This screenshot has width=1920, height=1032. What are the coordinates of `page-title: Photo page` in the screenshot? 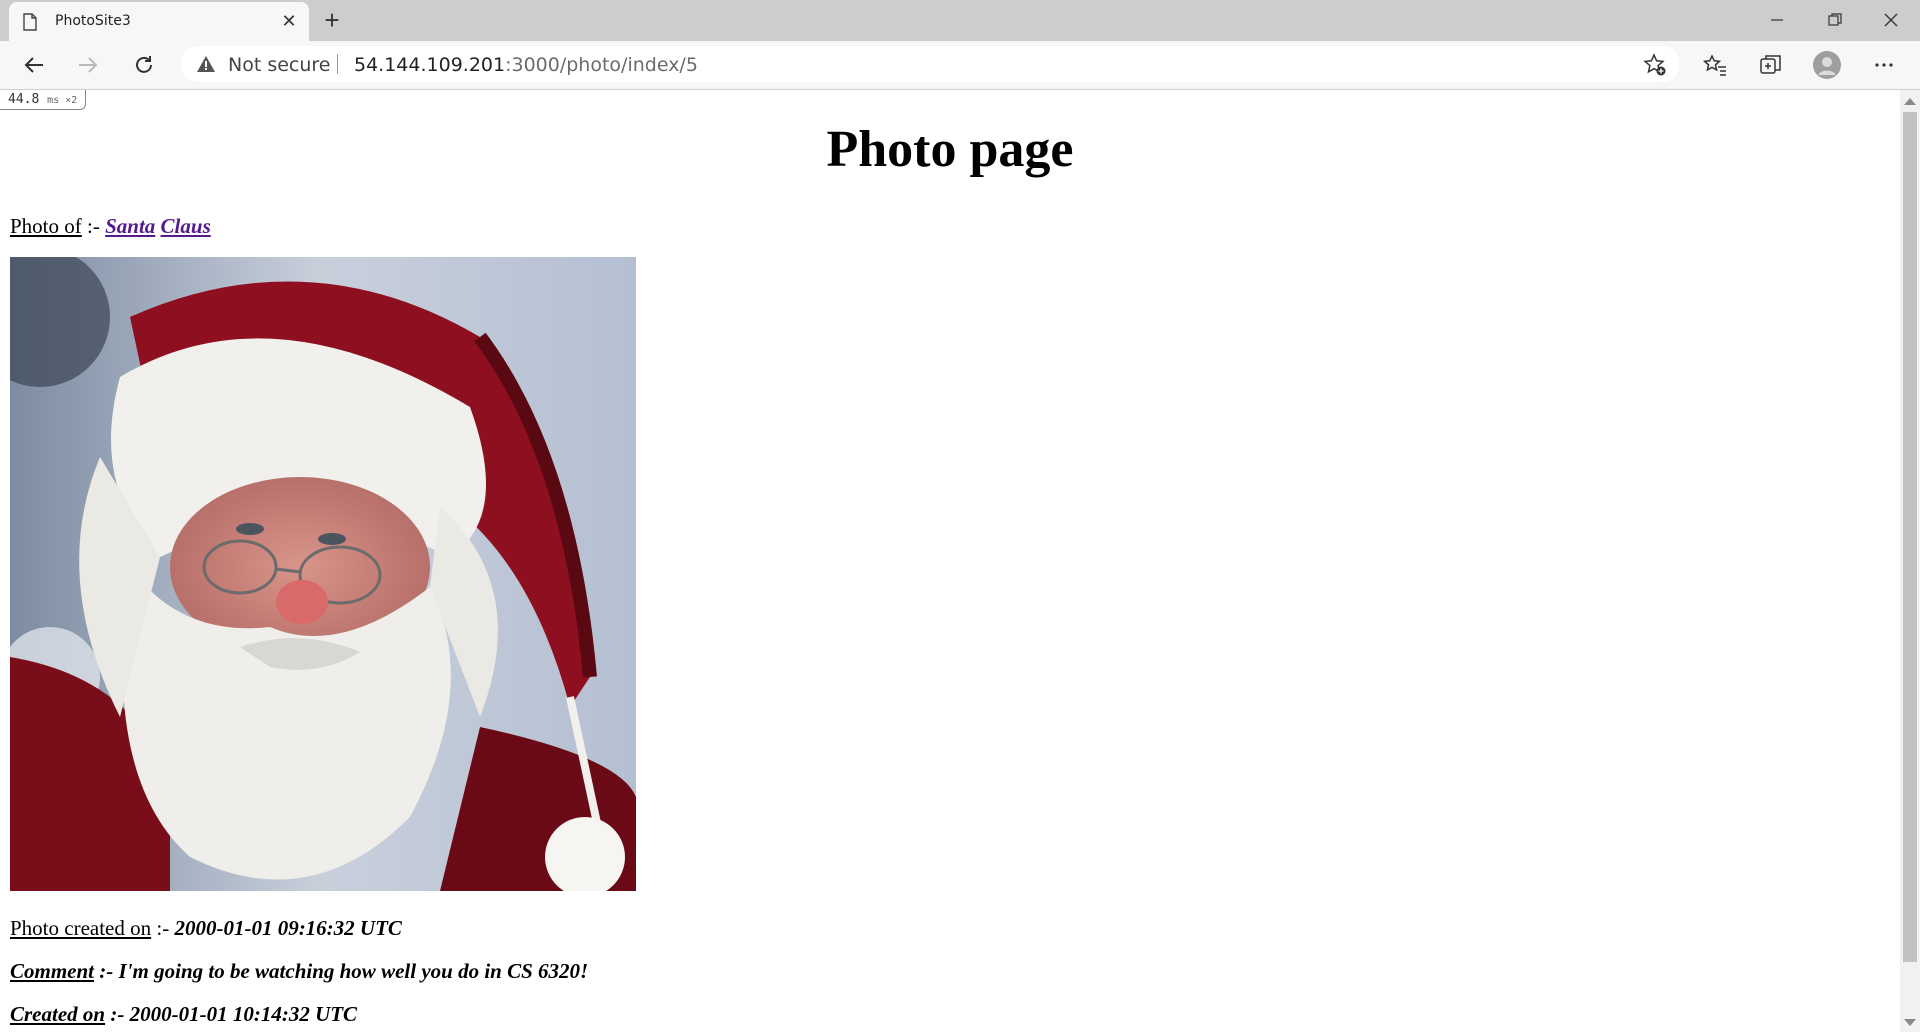 It's located at (950, 149).